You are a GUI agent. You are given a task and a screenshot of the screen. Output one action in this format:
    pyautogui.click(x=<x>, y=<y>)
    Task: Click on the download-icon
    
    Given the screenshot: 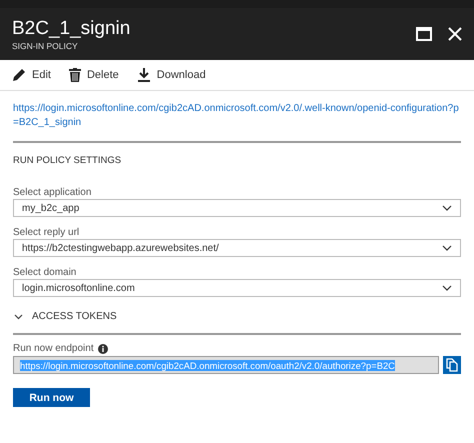 What is the action you would take?
    pyautogui.click(x=143, y=75)
    